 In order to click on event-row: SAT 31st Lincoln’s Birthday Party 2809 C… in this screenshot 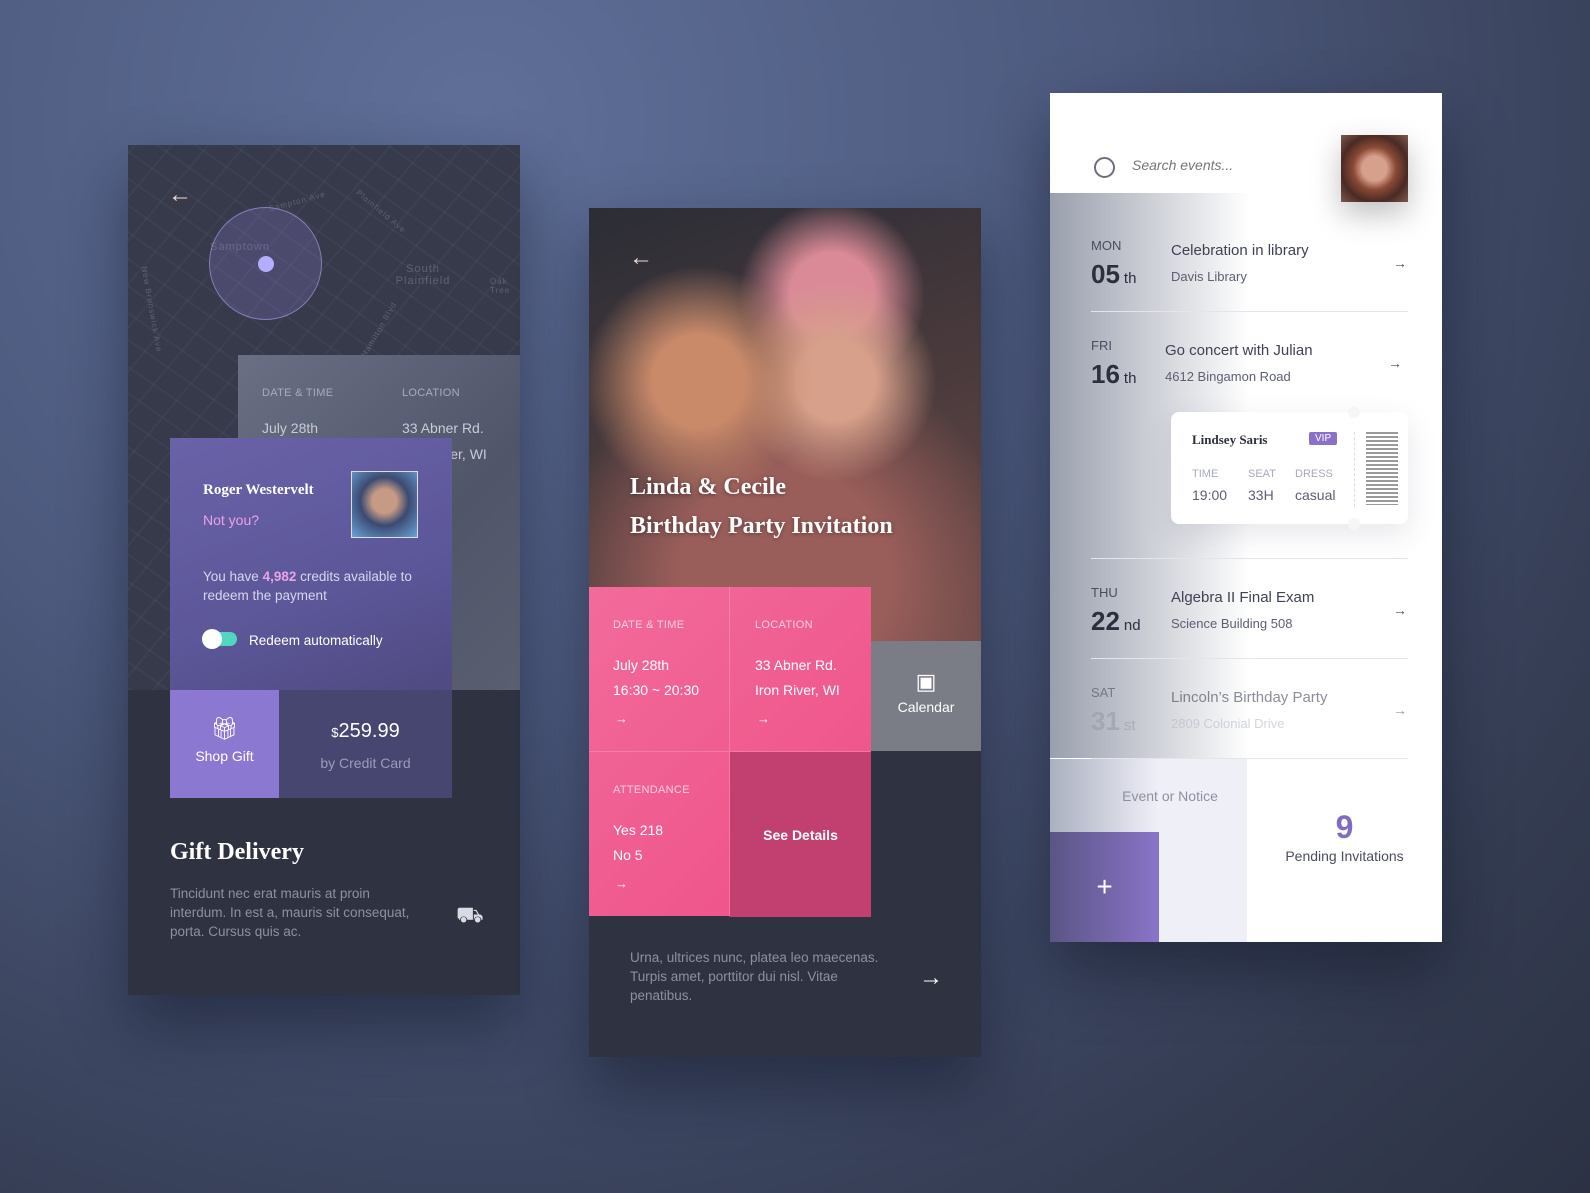, I will do `click(1246, 719)`.